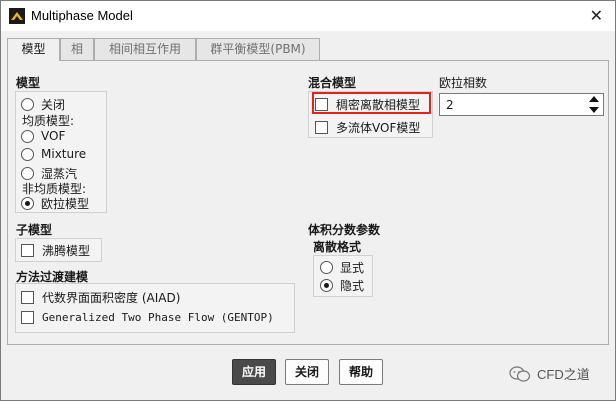 This screenshot has height=401, width=616. I want to click on radio-euler-label: 欧拉模型, so click(65, 204).